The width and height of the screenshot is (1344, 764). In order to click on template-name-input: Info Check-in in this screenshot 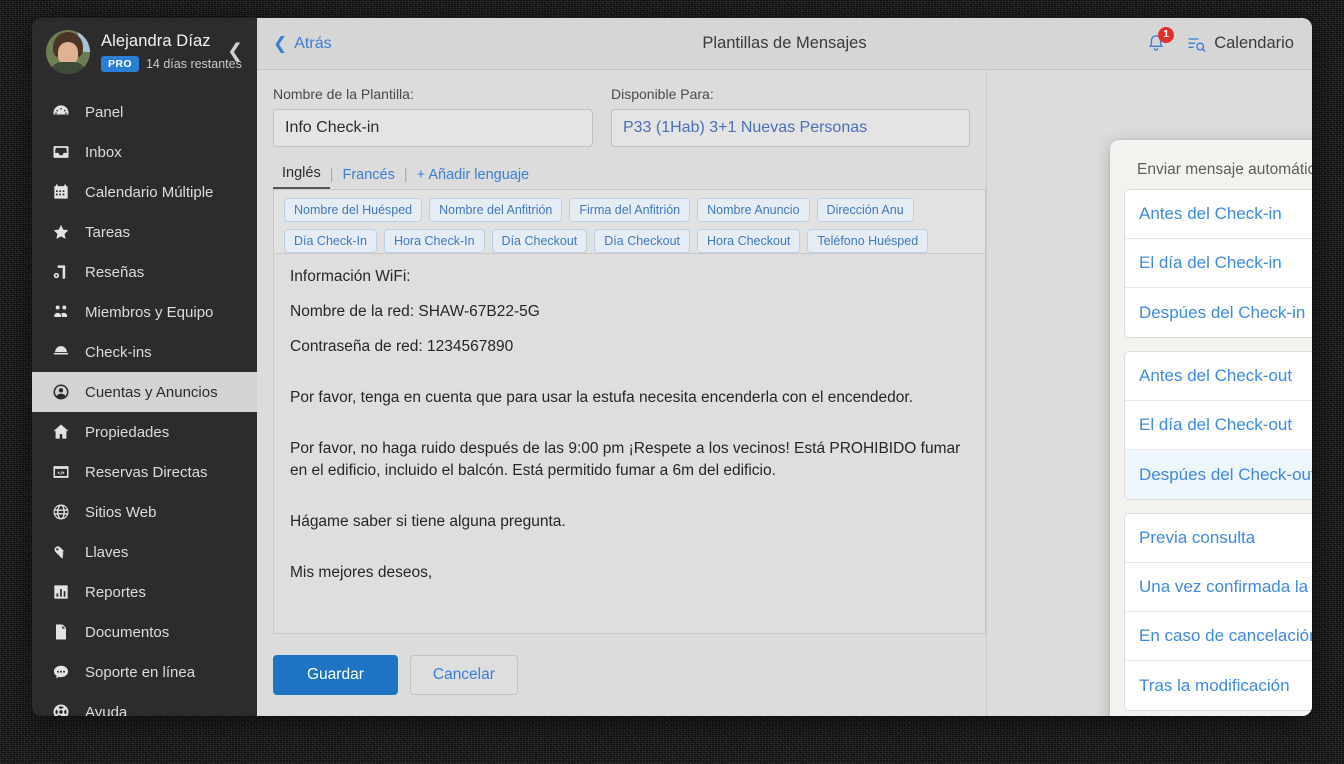, I will do `click(433, 128)`.